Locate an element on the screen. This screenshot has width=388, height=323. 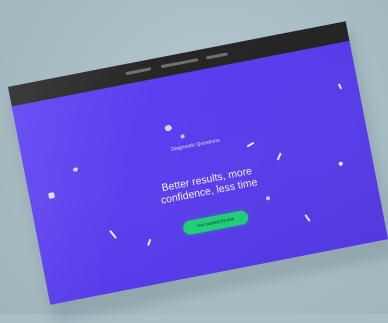
kicker-dot-icon is located at coordinates (182, 136).